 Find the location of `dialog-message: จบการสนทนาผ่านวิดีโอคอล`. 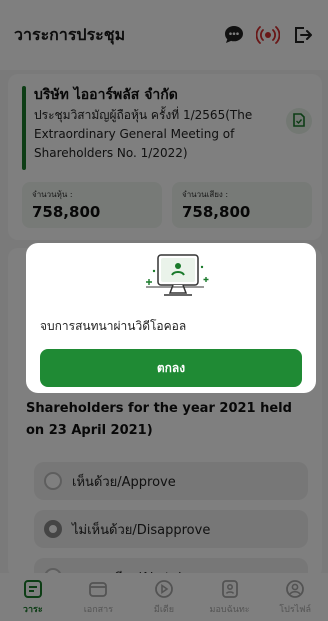

dialog-message: จบการสนทนาผ่านวิดีโอคอล is located at coordinates (113, 326).